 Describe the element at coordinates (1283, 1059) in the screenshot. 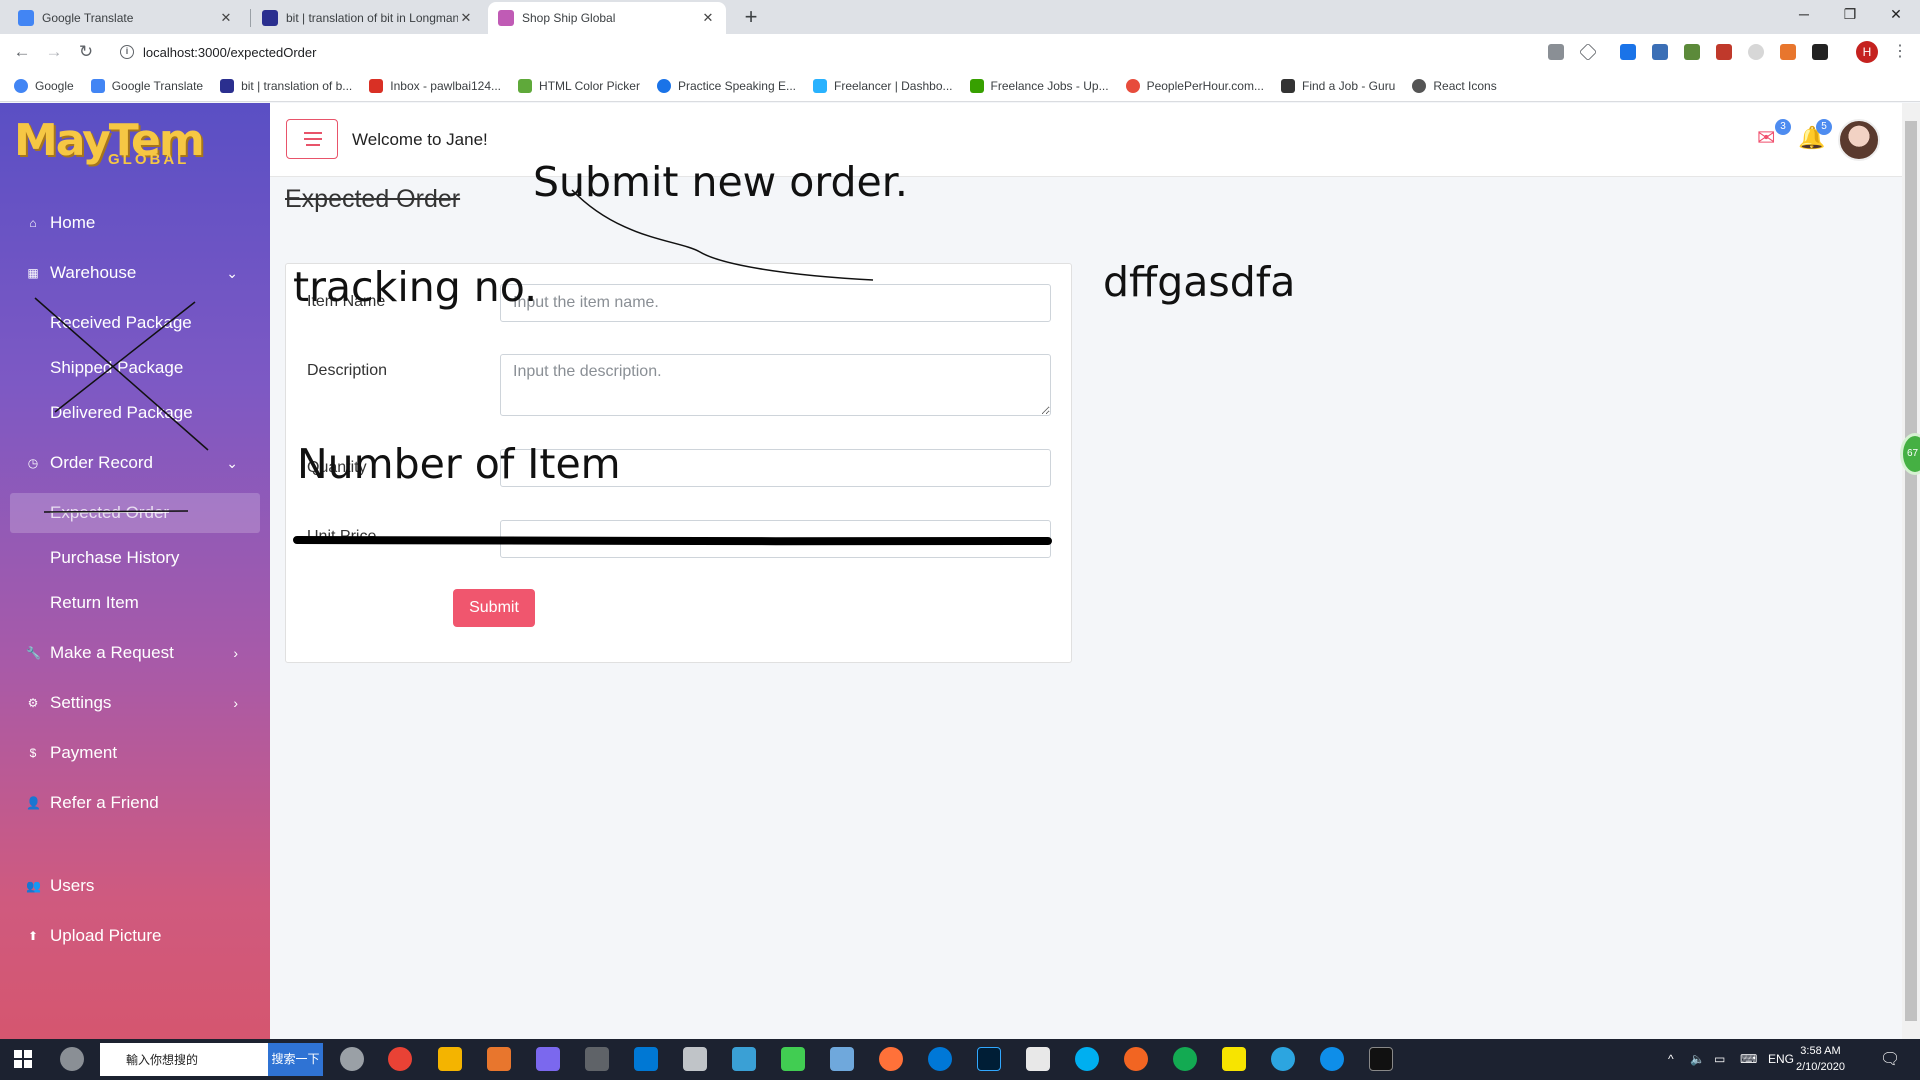

I see `telegram-icon` at that location.